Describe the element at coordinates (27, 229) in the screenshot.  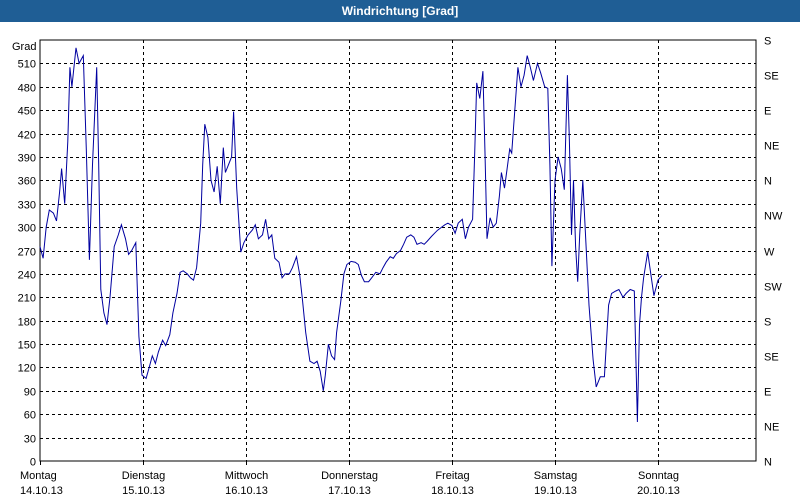
I see `y-tick-label: 300` at that location.